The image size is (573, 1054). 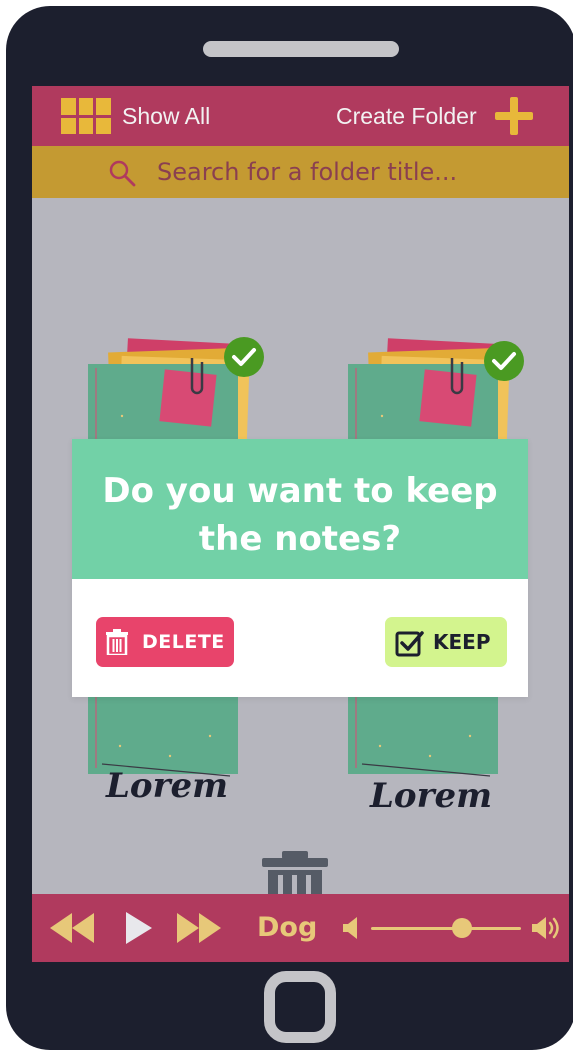 What do you see at coordinates (350, 928) in the screenshot?
I see `volume-low-icon` at bounding box center [350, 928].